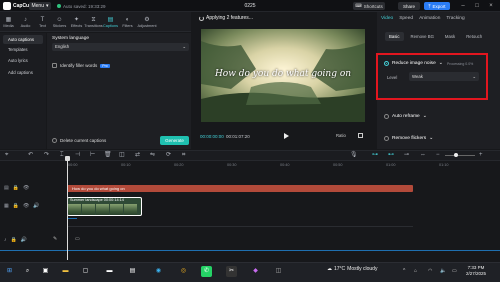  I want to click on volume-icon: 🔈, so click(443, 271).